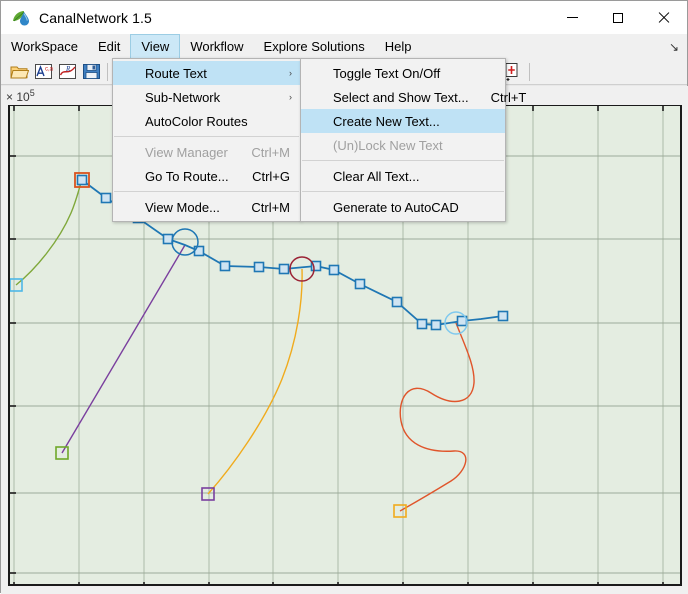  What do you see at coordinates (271, 176) in the screenshot?
I see `menu-item-accelerator: Ctrl+G` at bounding box center [271, 176].